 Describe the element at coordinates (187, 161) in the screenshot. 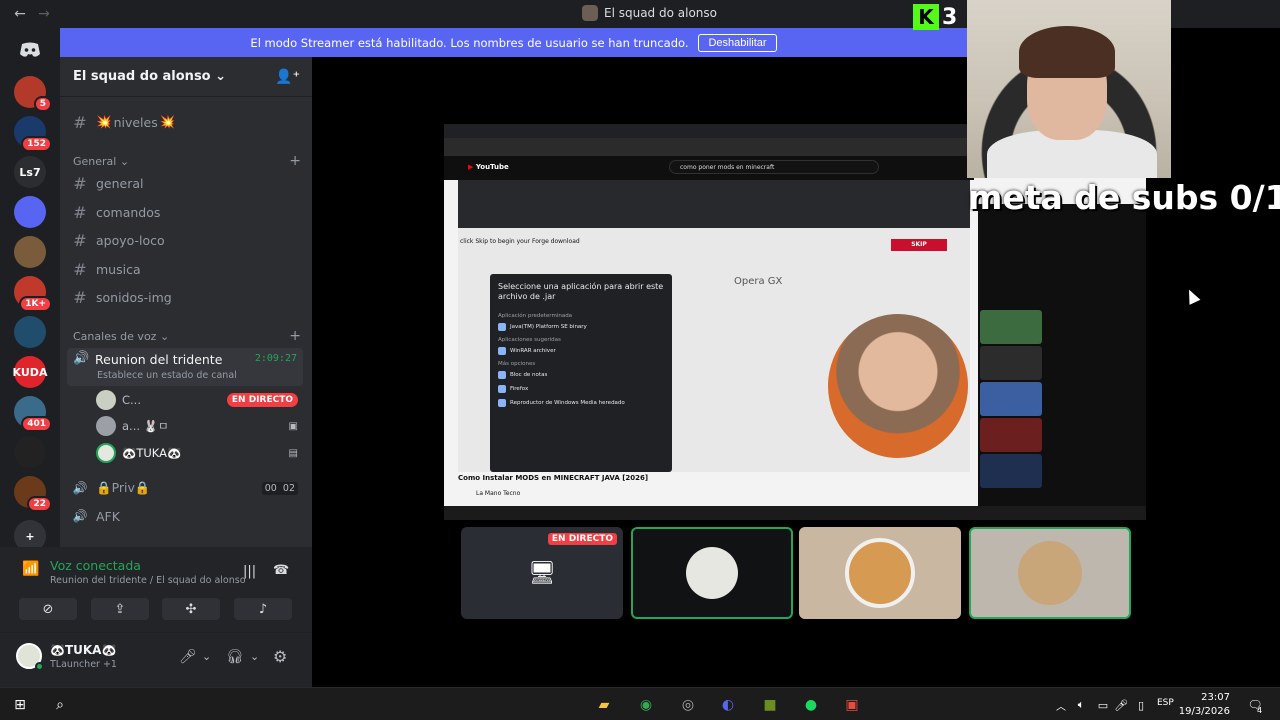

I see `category-general: General ⌄ +` at that location.